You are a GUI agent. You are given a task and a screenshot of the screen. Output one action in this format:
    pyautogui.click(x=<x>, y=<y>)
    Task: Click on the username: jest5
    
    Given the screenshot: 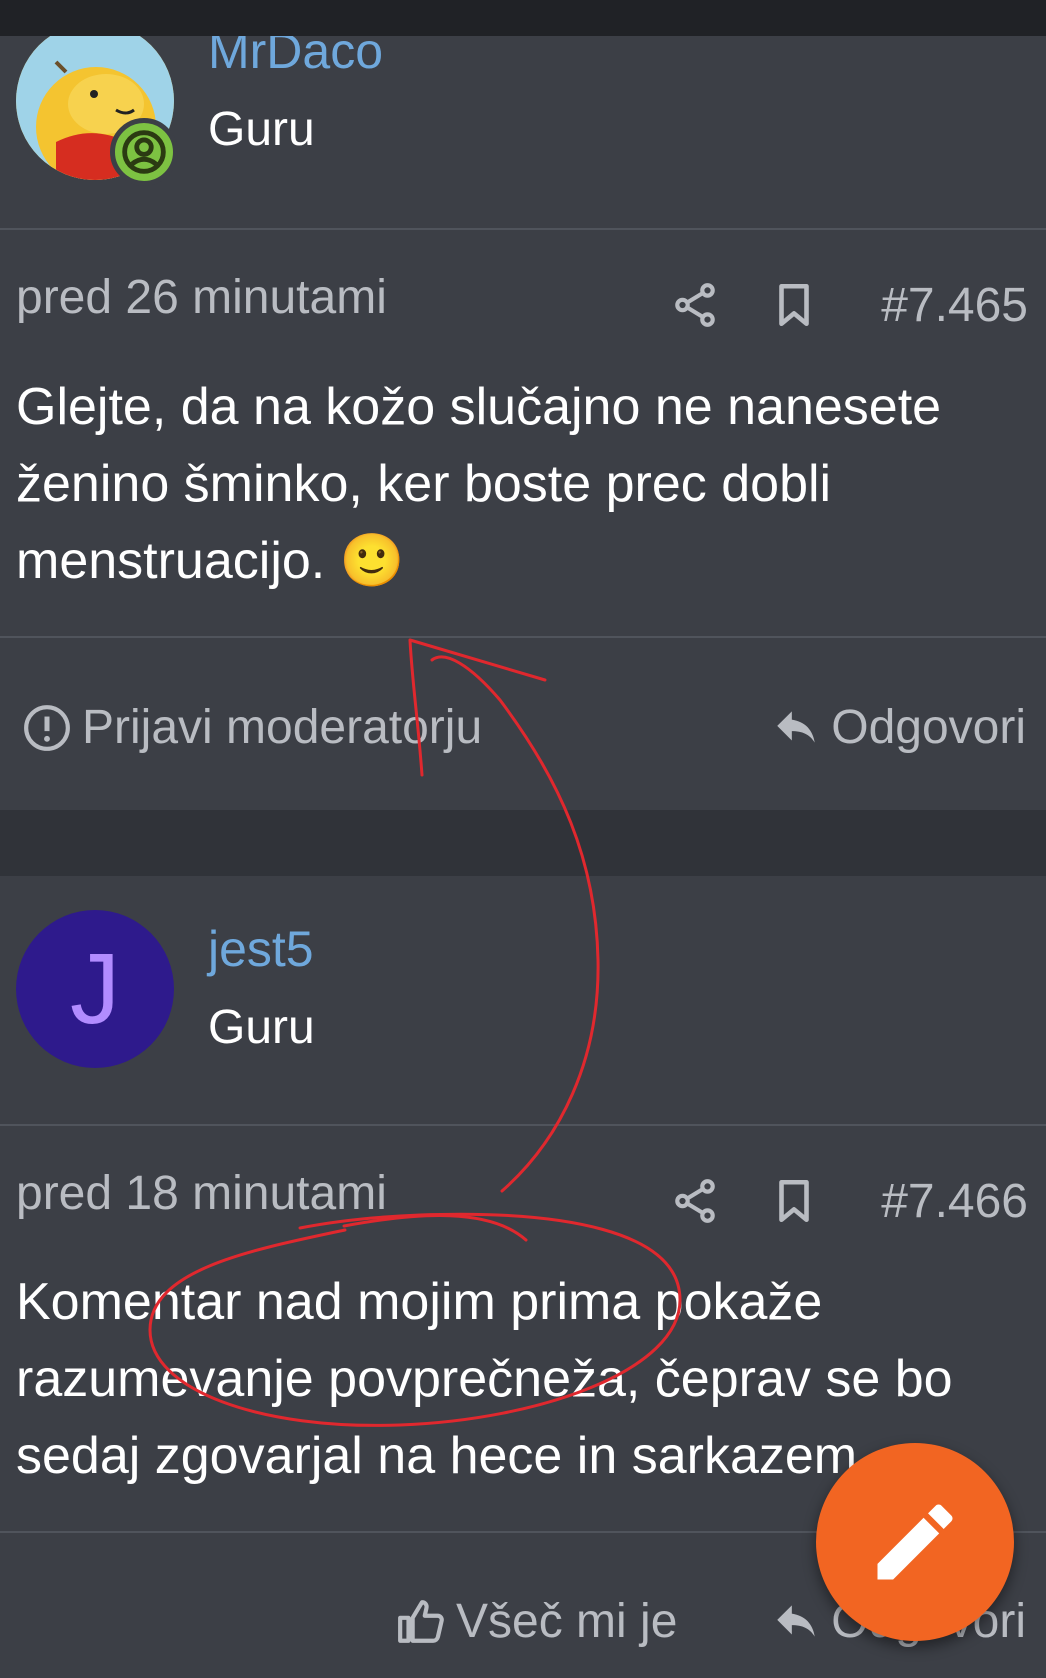 What is the action you would take?
    pyautogui.click(x=261, y=949)
    